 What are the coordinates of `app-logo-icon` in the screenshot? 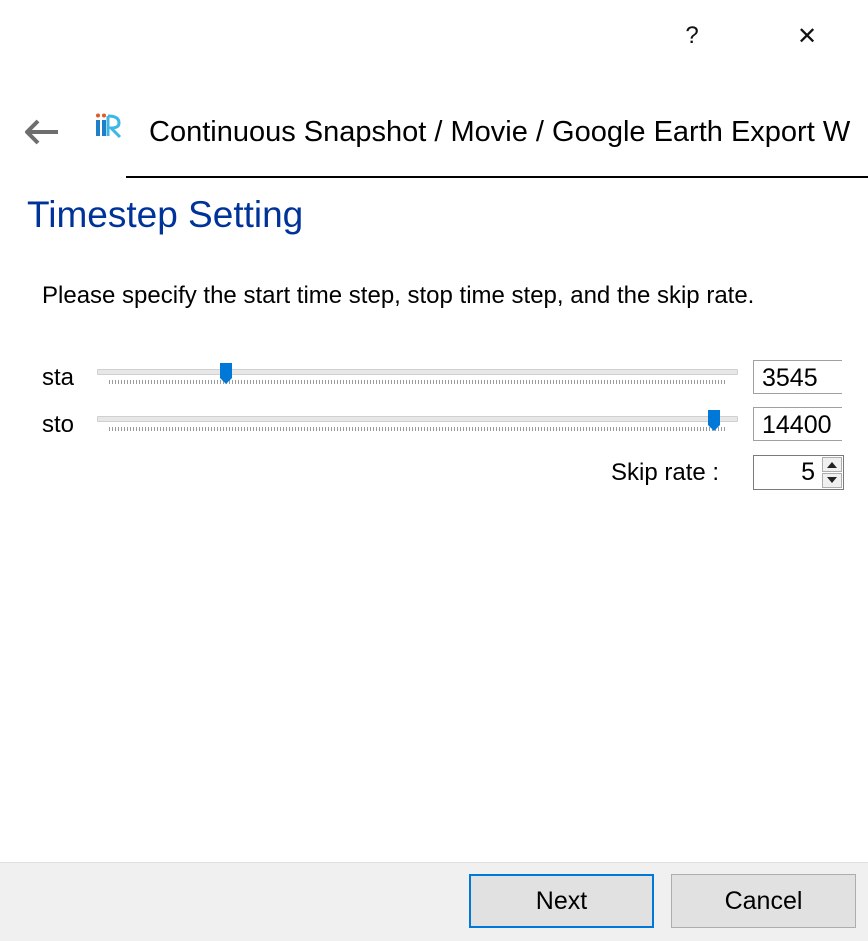 It's located at (108, 127).